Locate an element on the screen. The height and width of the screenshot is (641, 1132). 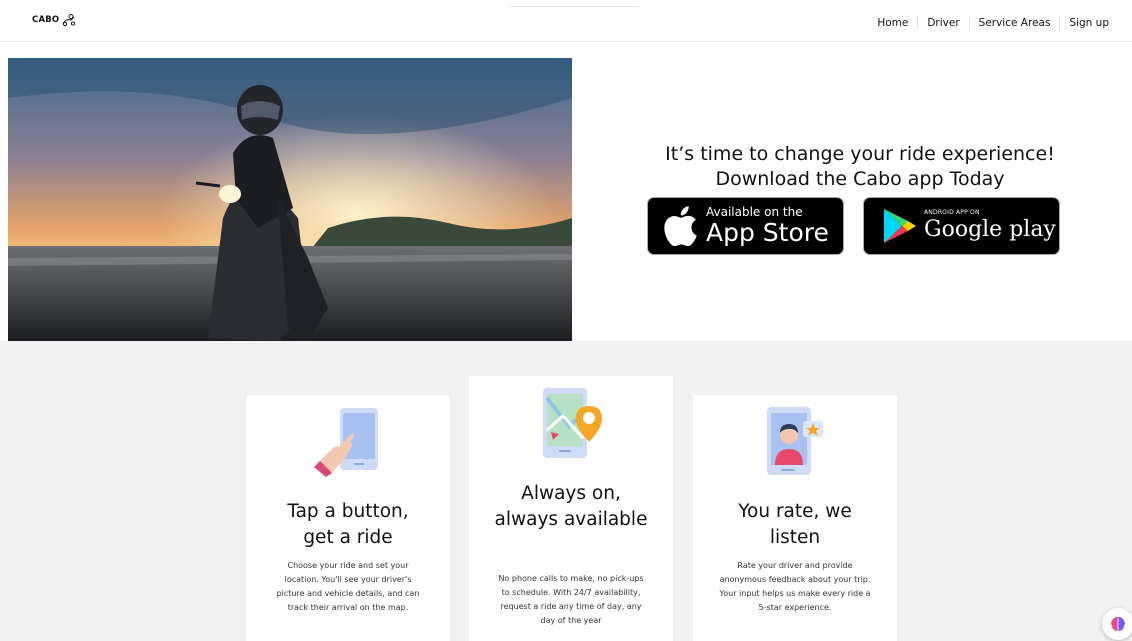
feature-title-line2: always available is located at coordinates (571, 519).